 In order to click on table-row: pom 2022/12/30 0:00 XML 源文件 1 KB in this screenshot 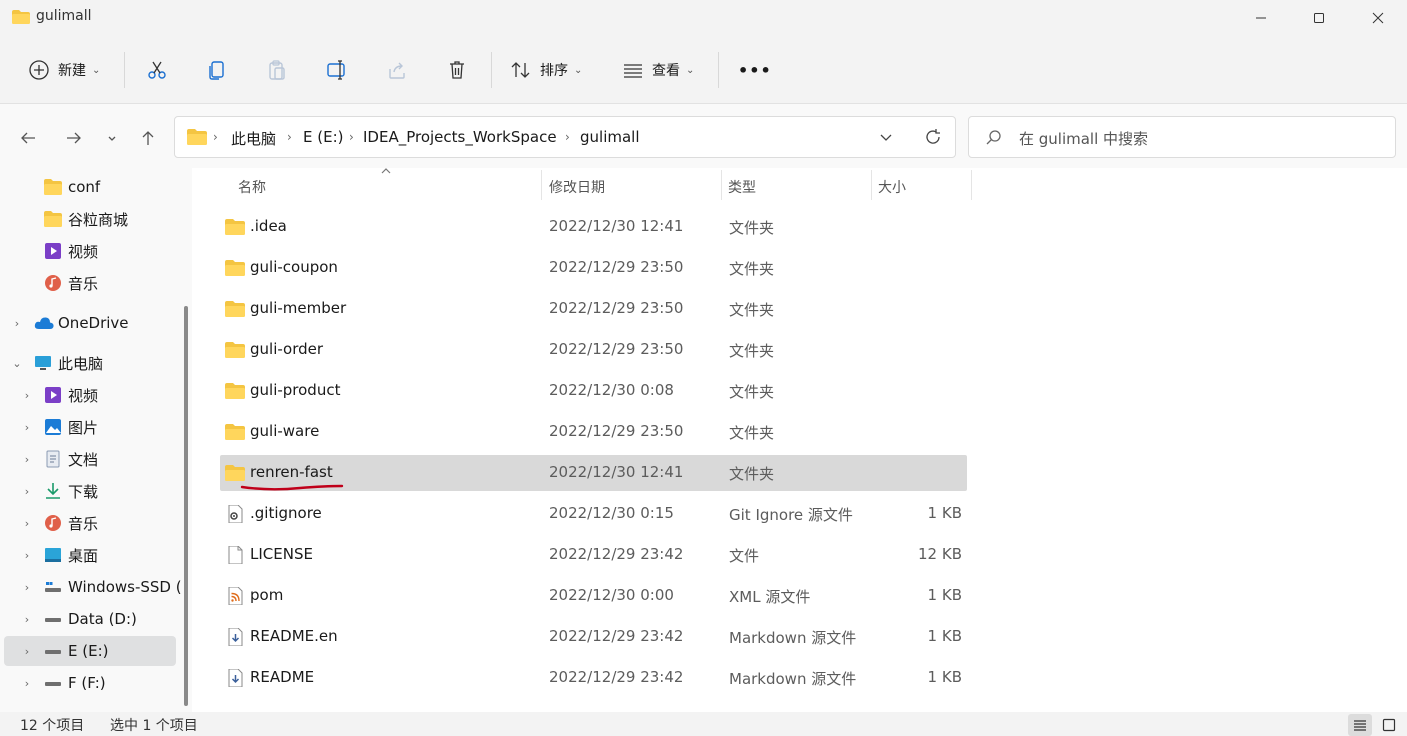, I will do `click(593, 596)`.